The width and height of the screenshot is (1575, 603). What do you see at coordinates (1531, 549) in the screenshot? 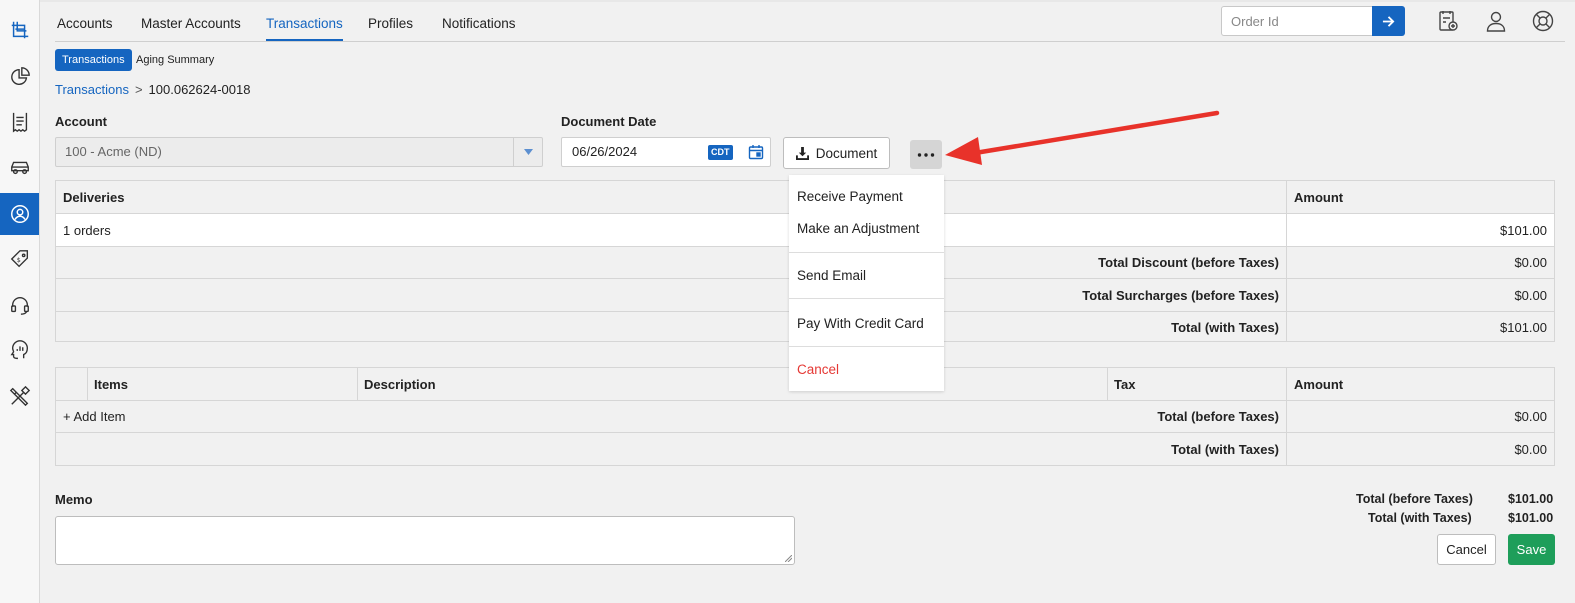
I see `save-button: Save` at bounding box center [1531, 549].